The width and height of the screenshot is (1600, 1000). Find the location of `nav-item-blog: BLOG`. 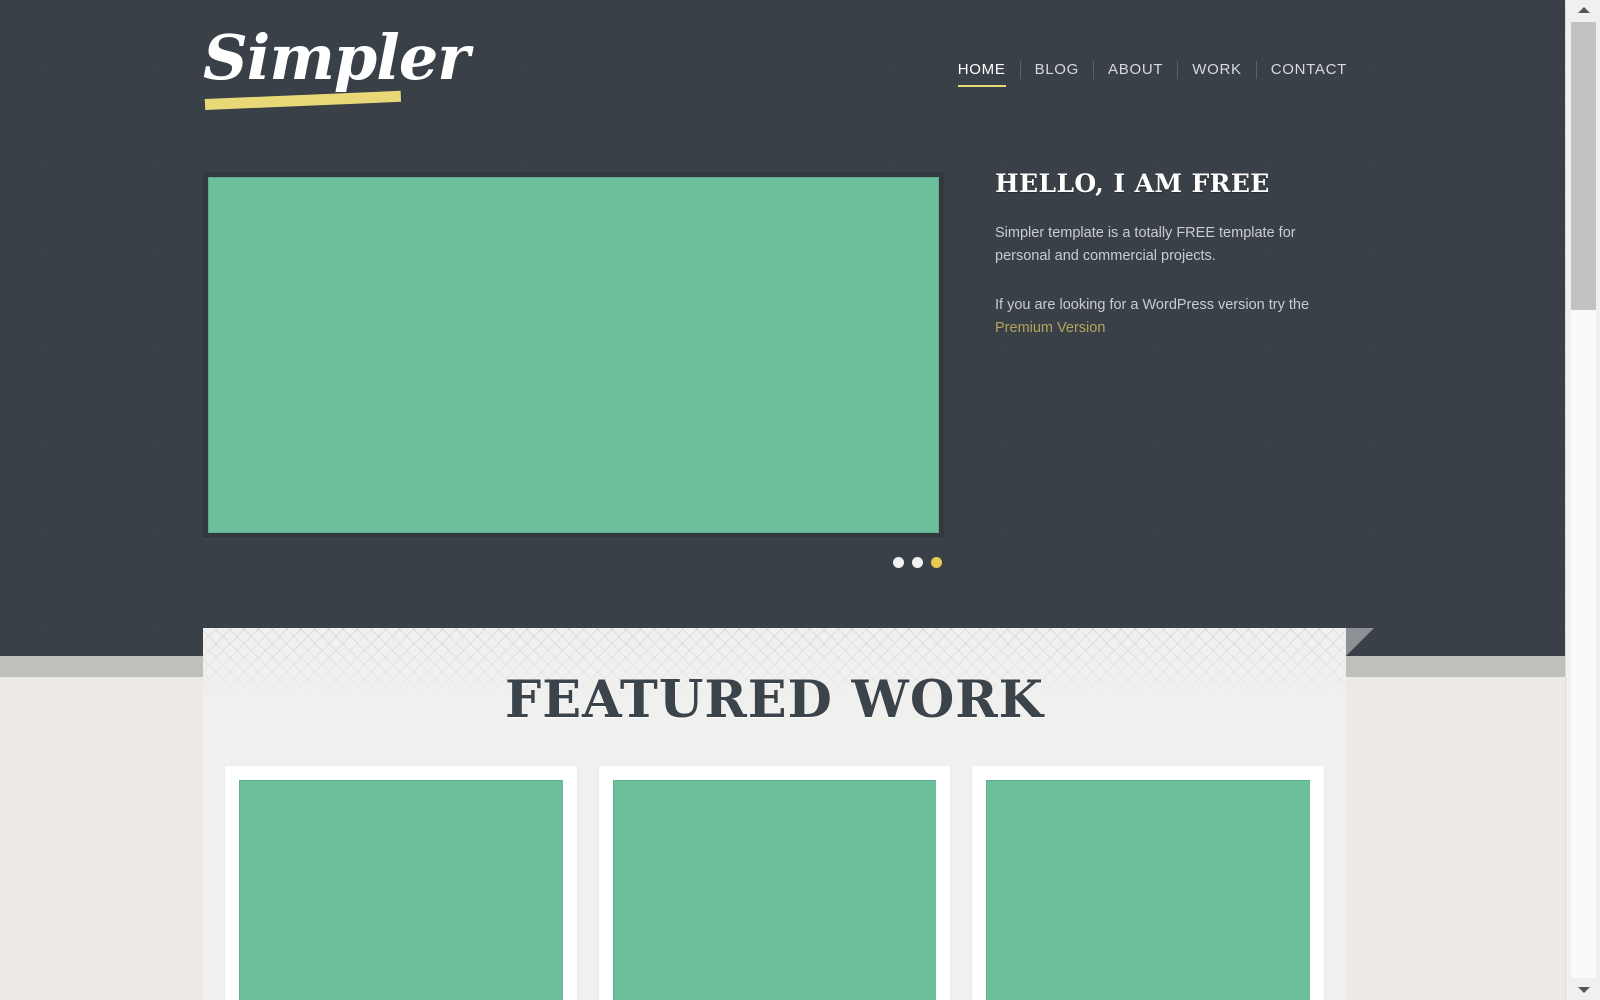

nav-item-blog: BLOG is located at coordinates (1057, 70).